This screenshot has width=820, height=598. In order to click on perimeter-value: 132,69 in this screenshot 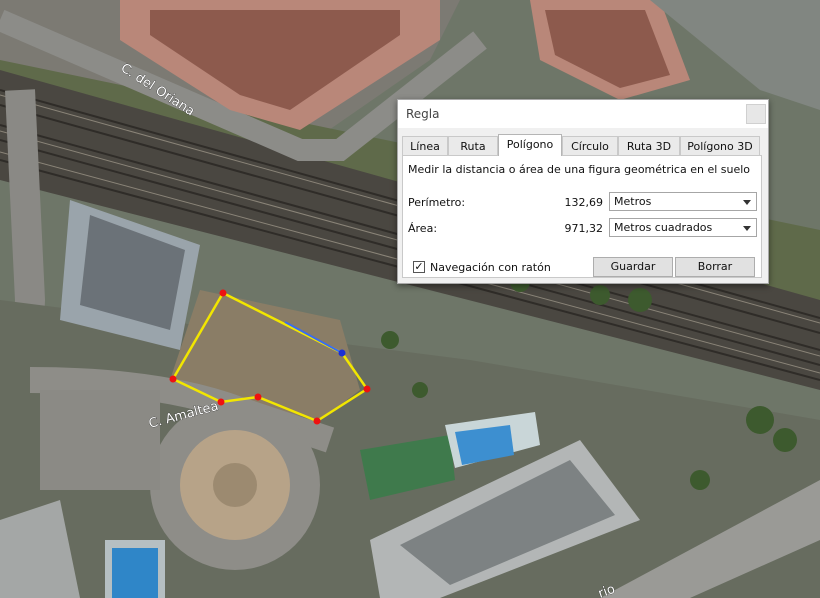, I will do `click(584, 202)`.